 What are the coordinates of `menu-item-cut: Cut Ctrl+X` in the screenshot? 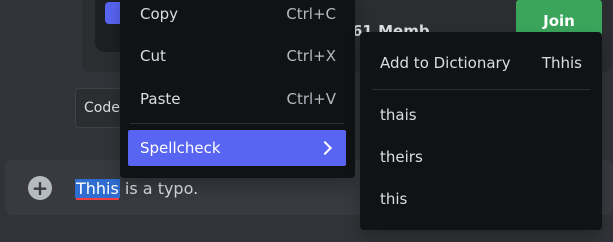 It's located at (237, 56).